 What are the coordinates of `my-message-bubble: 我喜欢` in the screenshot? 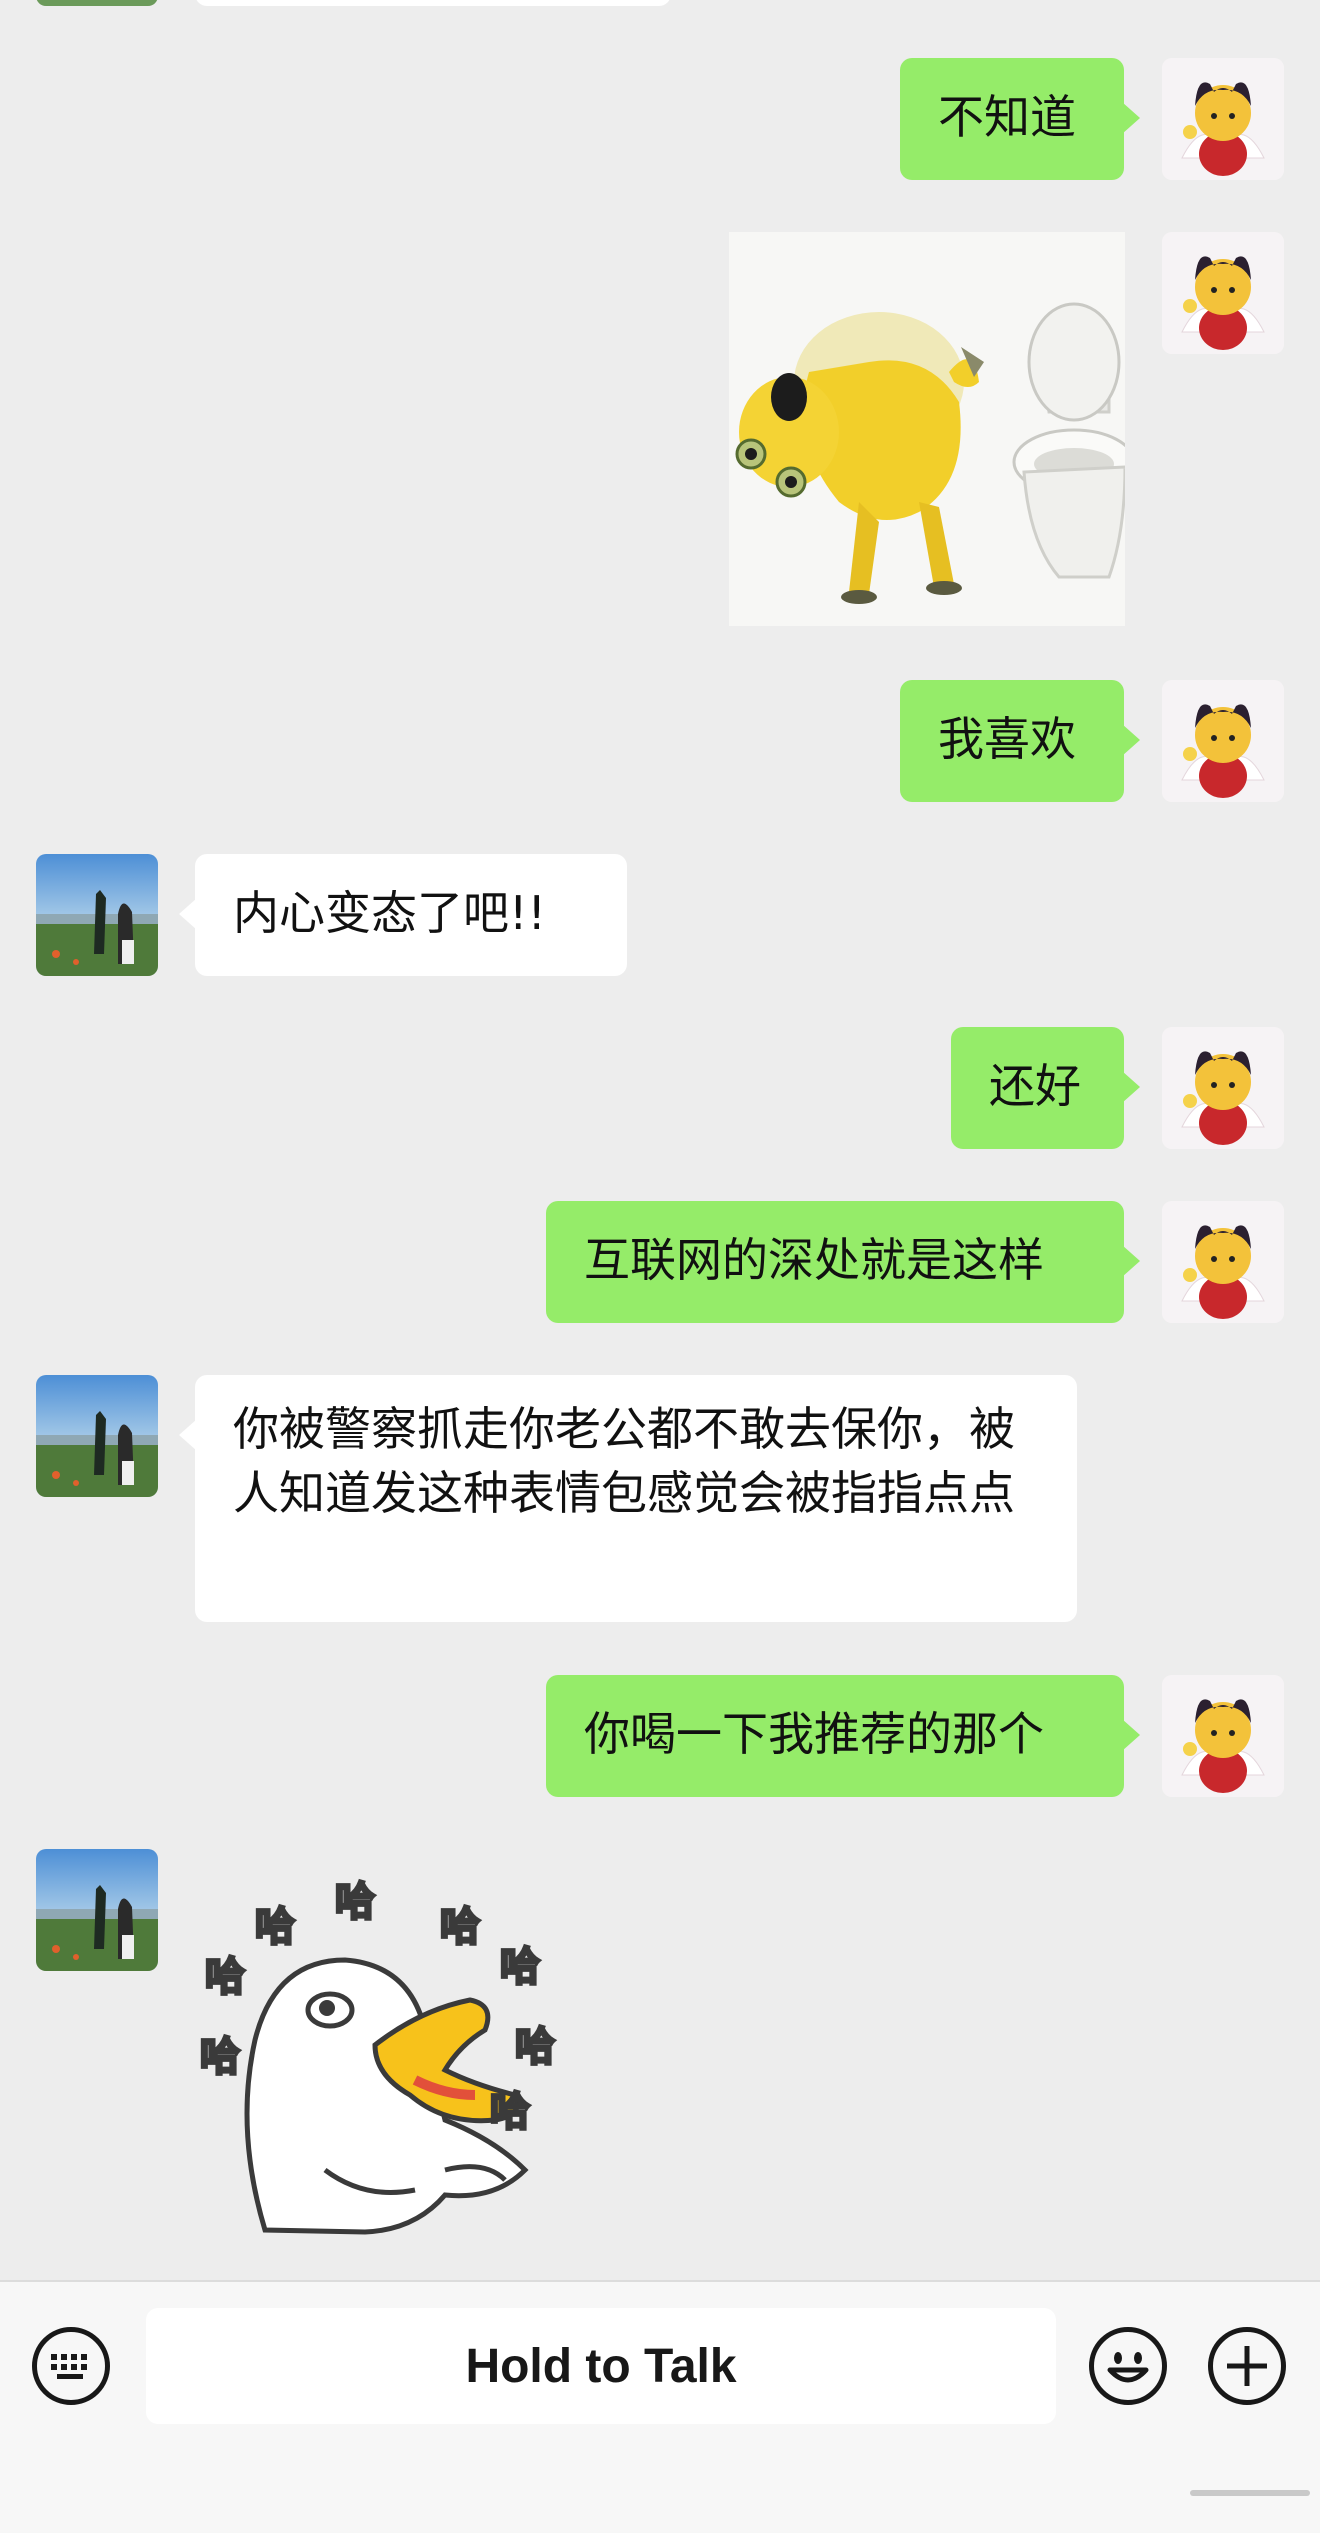 It's located at (1020, 741).